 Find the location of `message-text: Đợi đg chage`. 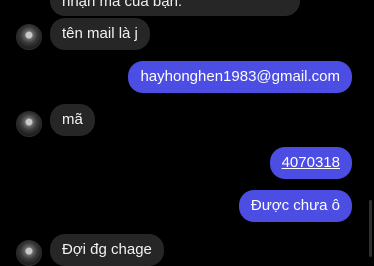

message-text: Đợi đg chage is located at coordinates (107, 249).